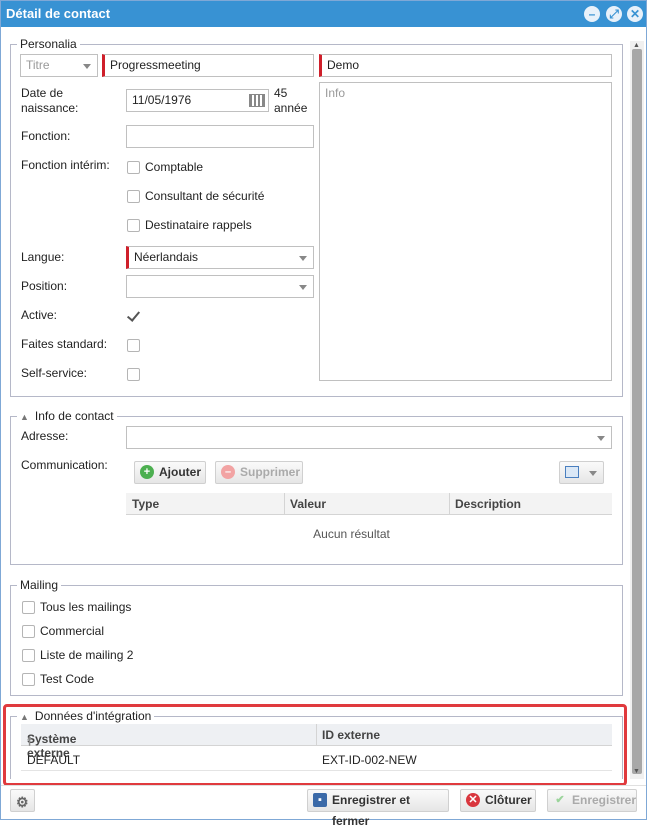 The height and width of the screenshot is (832, 647). Describe the element at coordinates (133, 345) in the screenshot. I see `standard-checkbox` at that location.